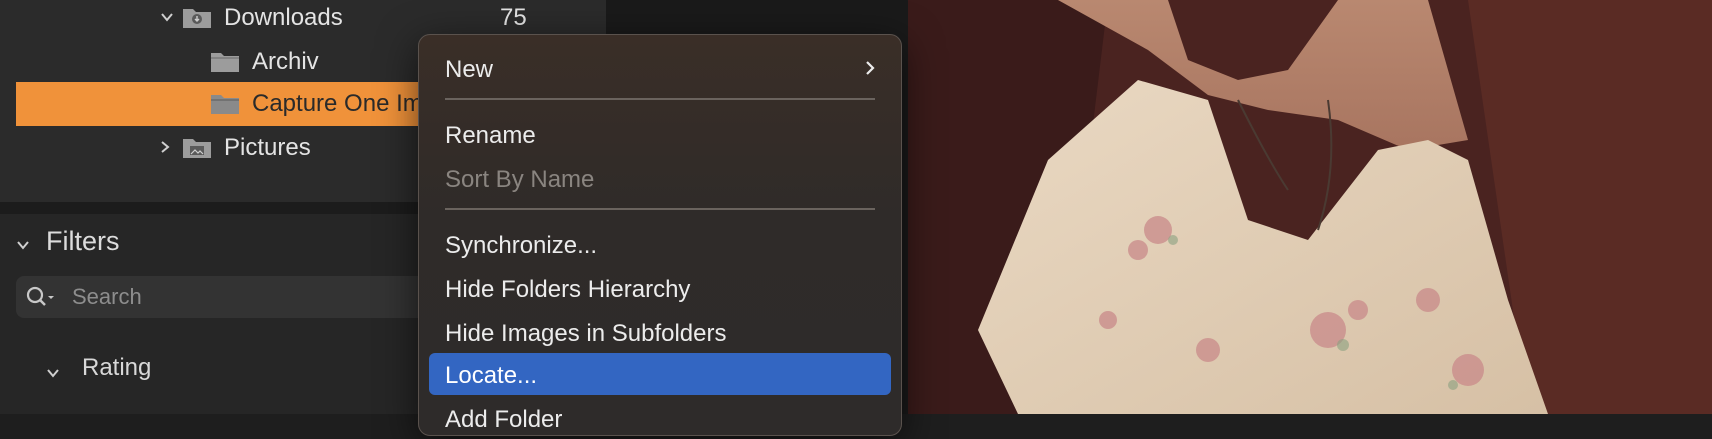 This screenshot has height=439, width=1712. I want to click on menu-item-new: New, so click(660, 68).